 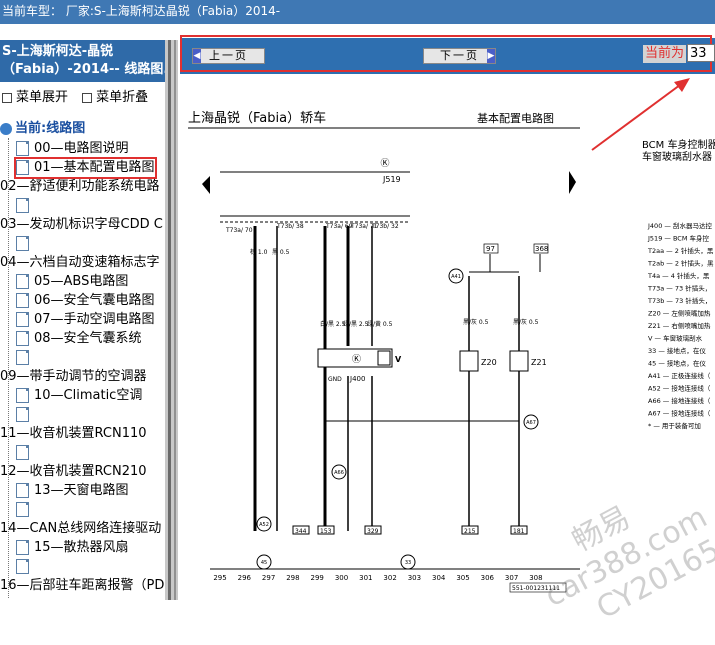 I want to click on svg-text: 368, so click(x=541, y=249).